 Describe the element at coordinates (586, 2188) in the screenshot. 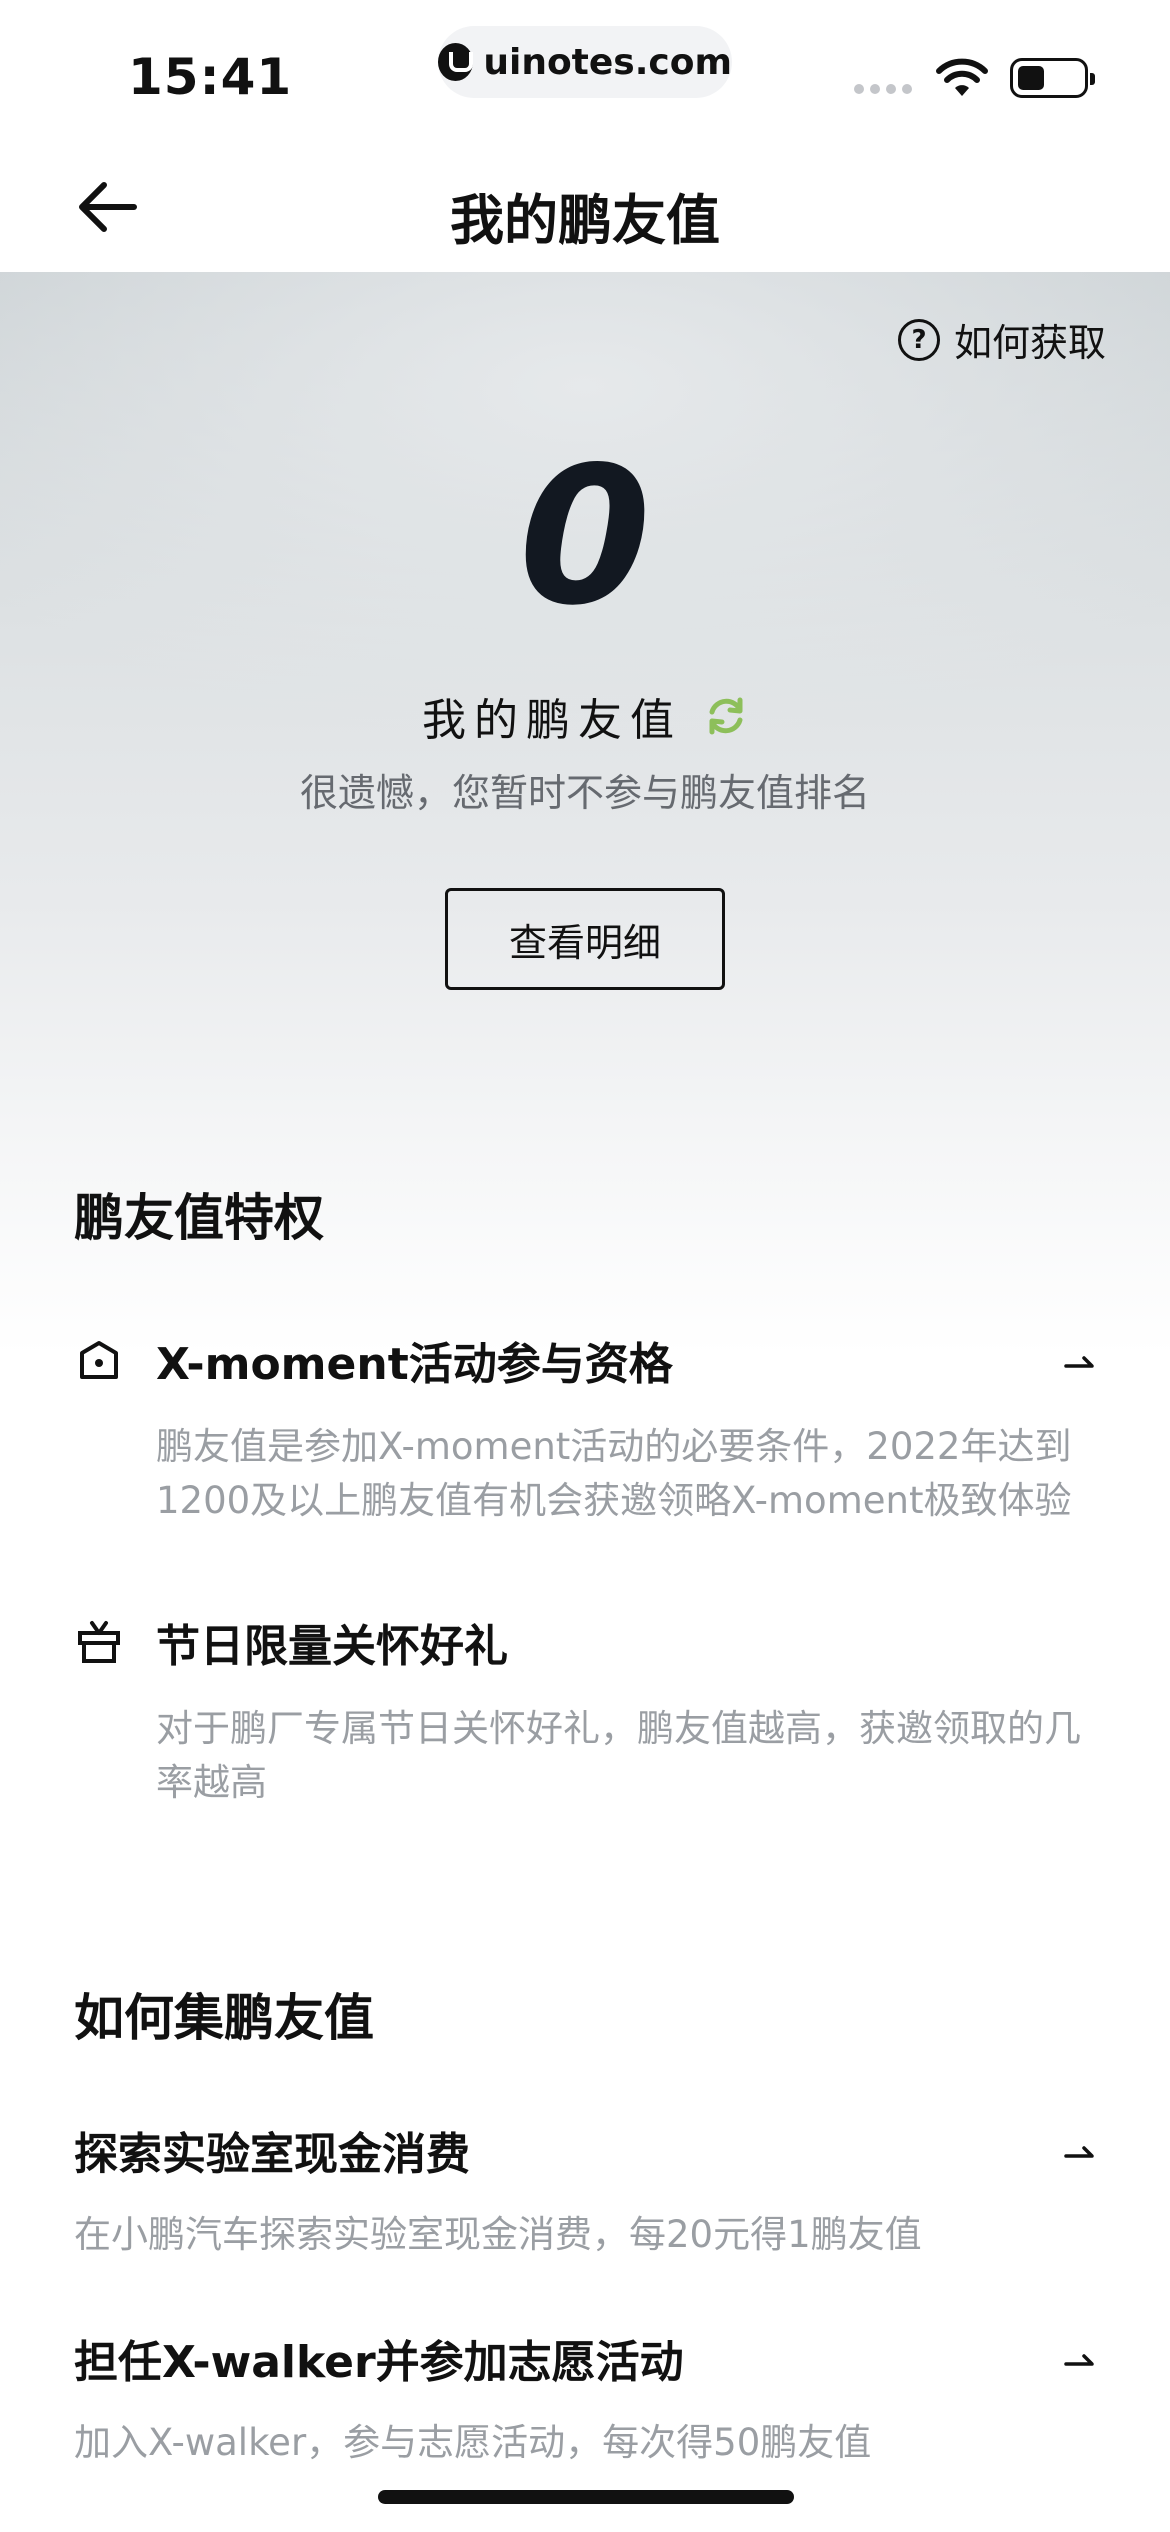

I see `way-item-explore-lab: 探索实验室现金消费 在小鹏汽车探索实验室现金消费，每20元得1鹏友值` at that location.